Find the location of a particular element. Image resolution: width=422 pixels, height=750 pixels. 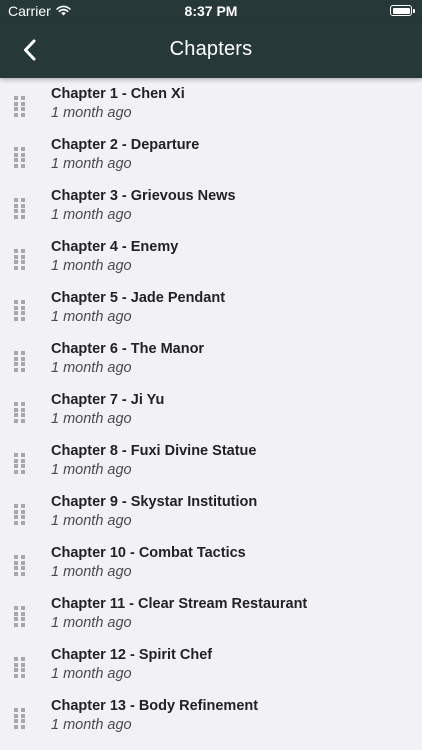

chapter-title: Chapter 10 - Combat Tactics is located at coordinates (148, 553).